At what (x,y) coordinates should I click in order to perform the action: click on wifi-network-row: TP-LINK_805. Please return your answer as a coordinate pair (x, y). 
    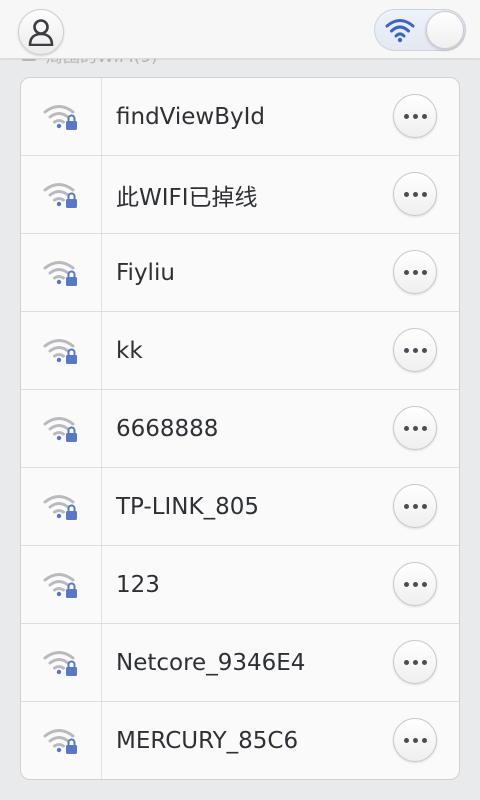
    Looking at the image, I should click on (240, 507).